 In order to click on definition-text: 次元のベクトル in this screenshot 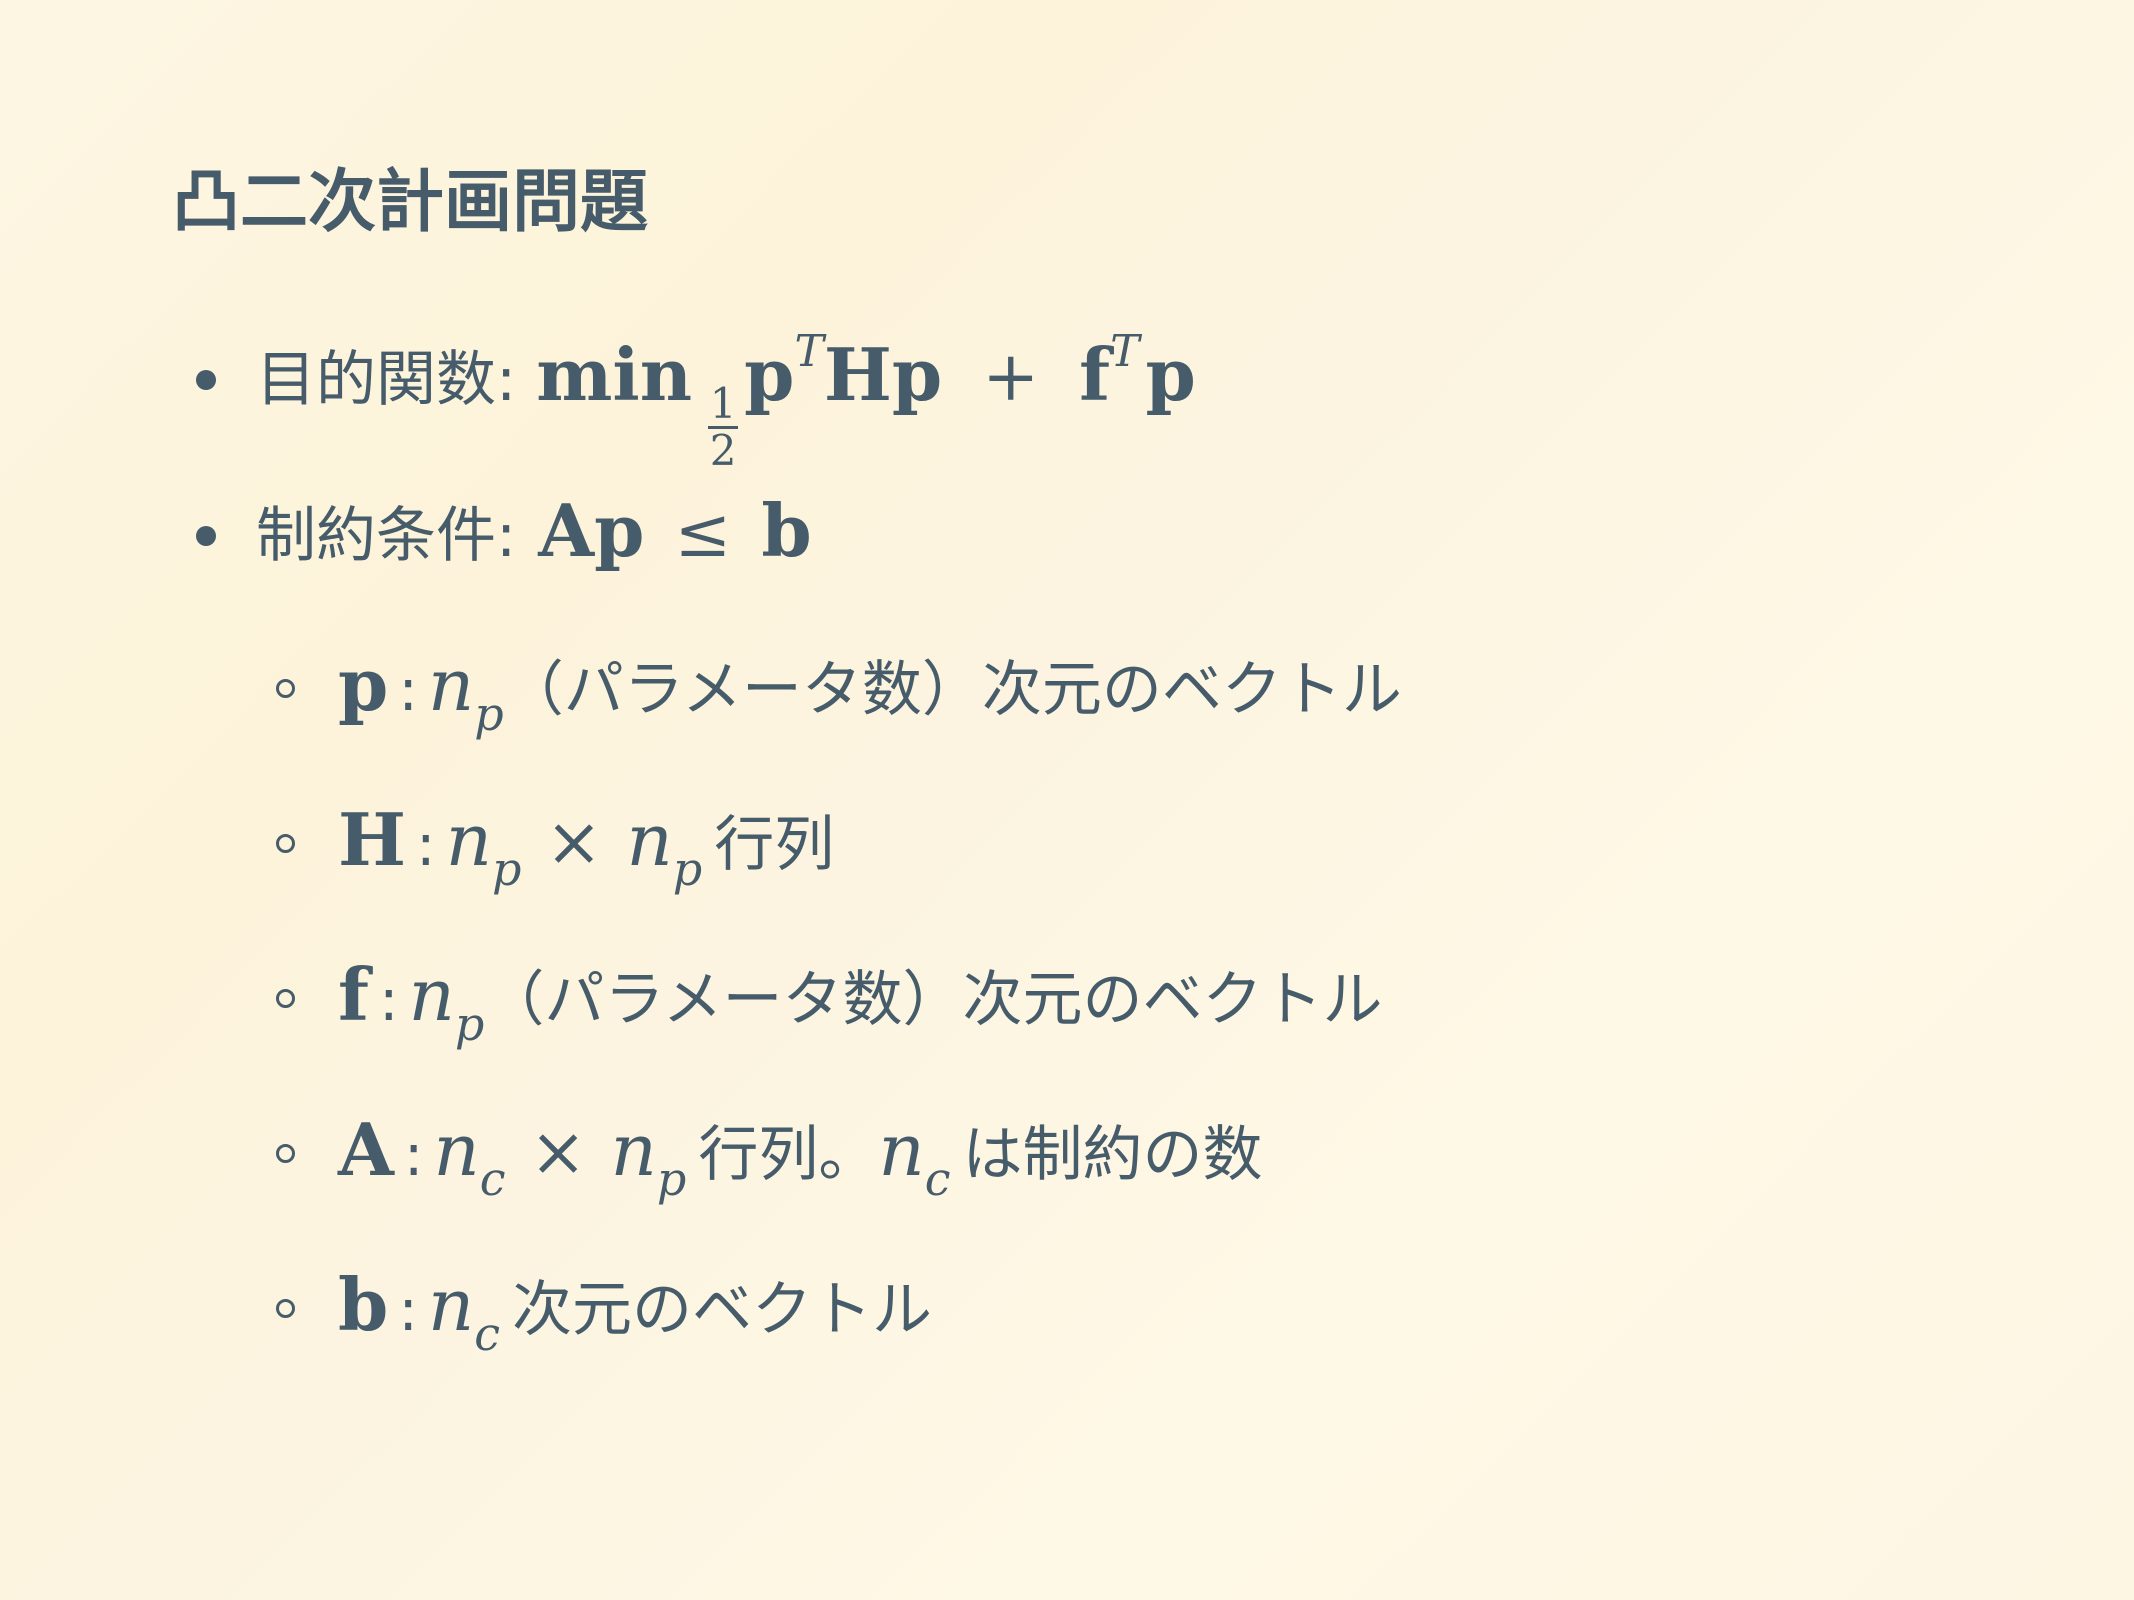, I will do `click(722, 1310)`.